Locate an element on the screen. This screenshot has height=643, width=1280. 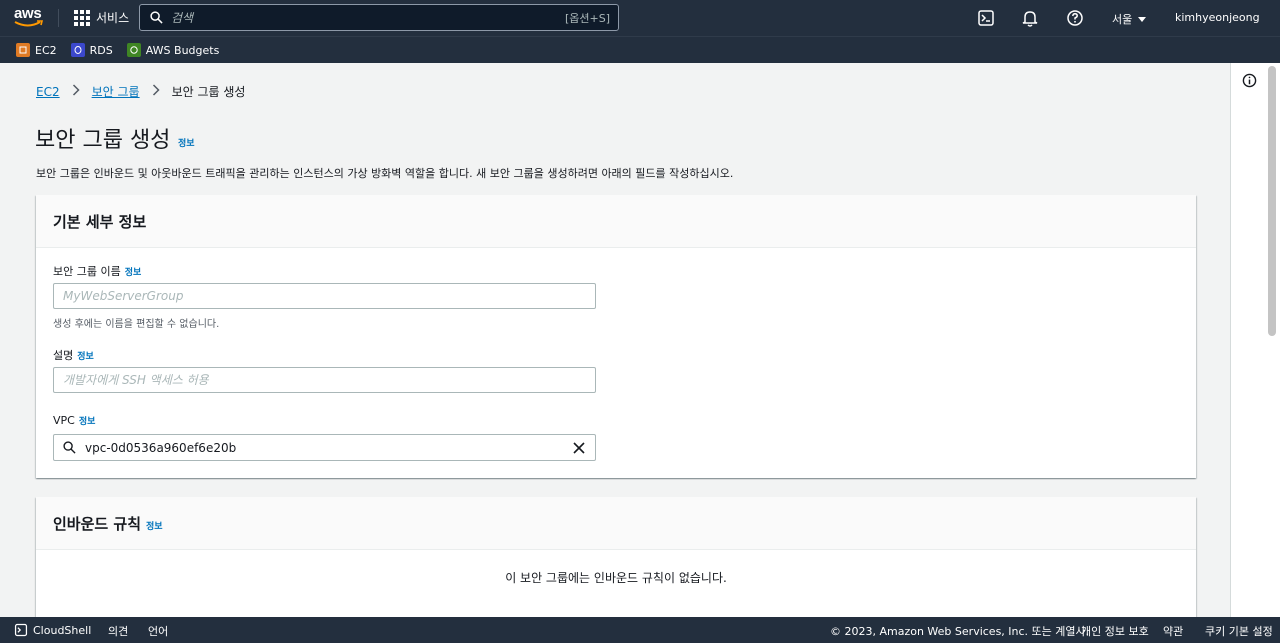
panel-heading: 인바운드 규칙 is located at coordinates (97, 523).